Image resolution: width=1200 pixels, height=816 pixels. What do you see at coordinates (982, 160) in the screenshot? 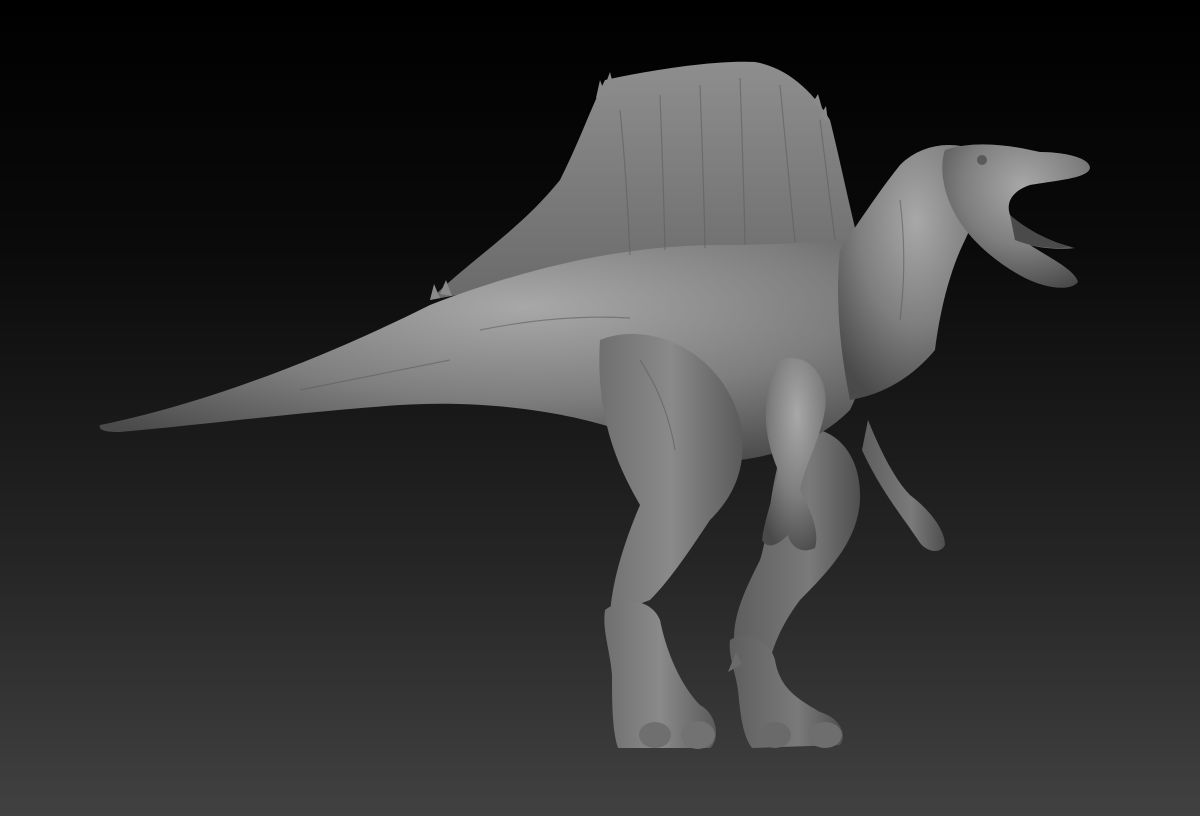
I see `eye` at bounding box center [982, 160].